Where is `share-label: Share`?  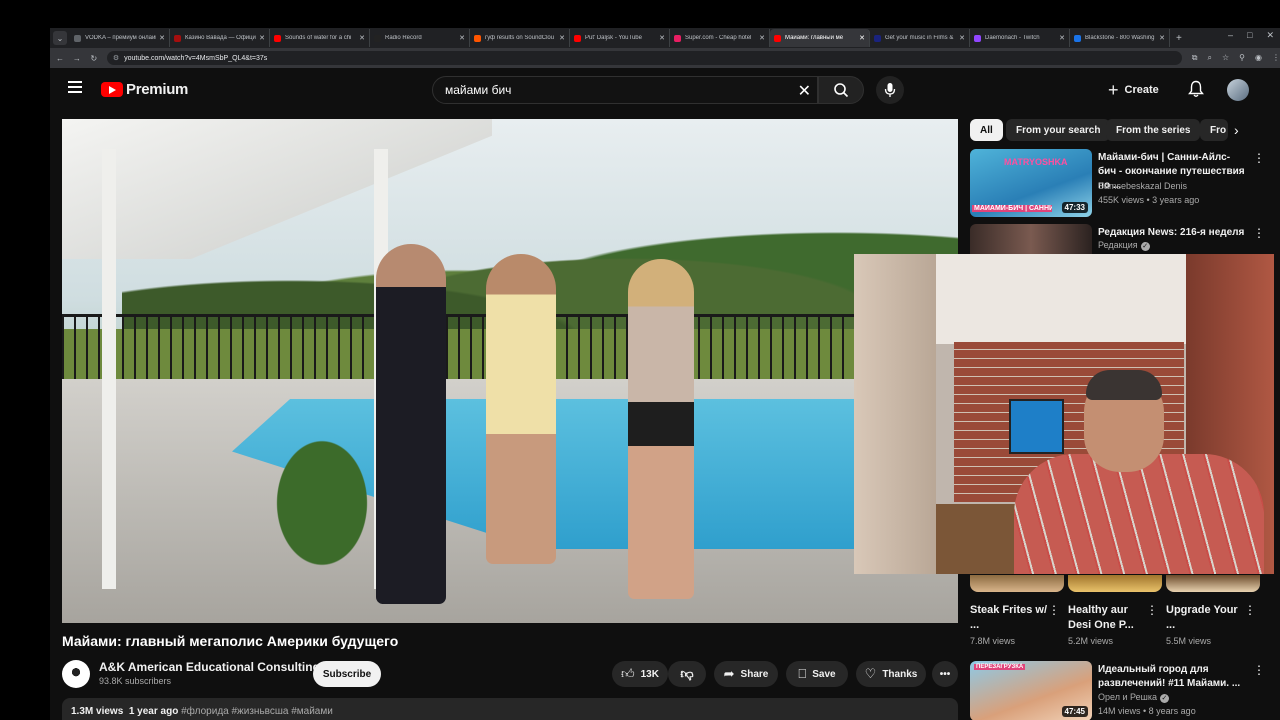 share-label: Share is located at coordinates (754, 674).